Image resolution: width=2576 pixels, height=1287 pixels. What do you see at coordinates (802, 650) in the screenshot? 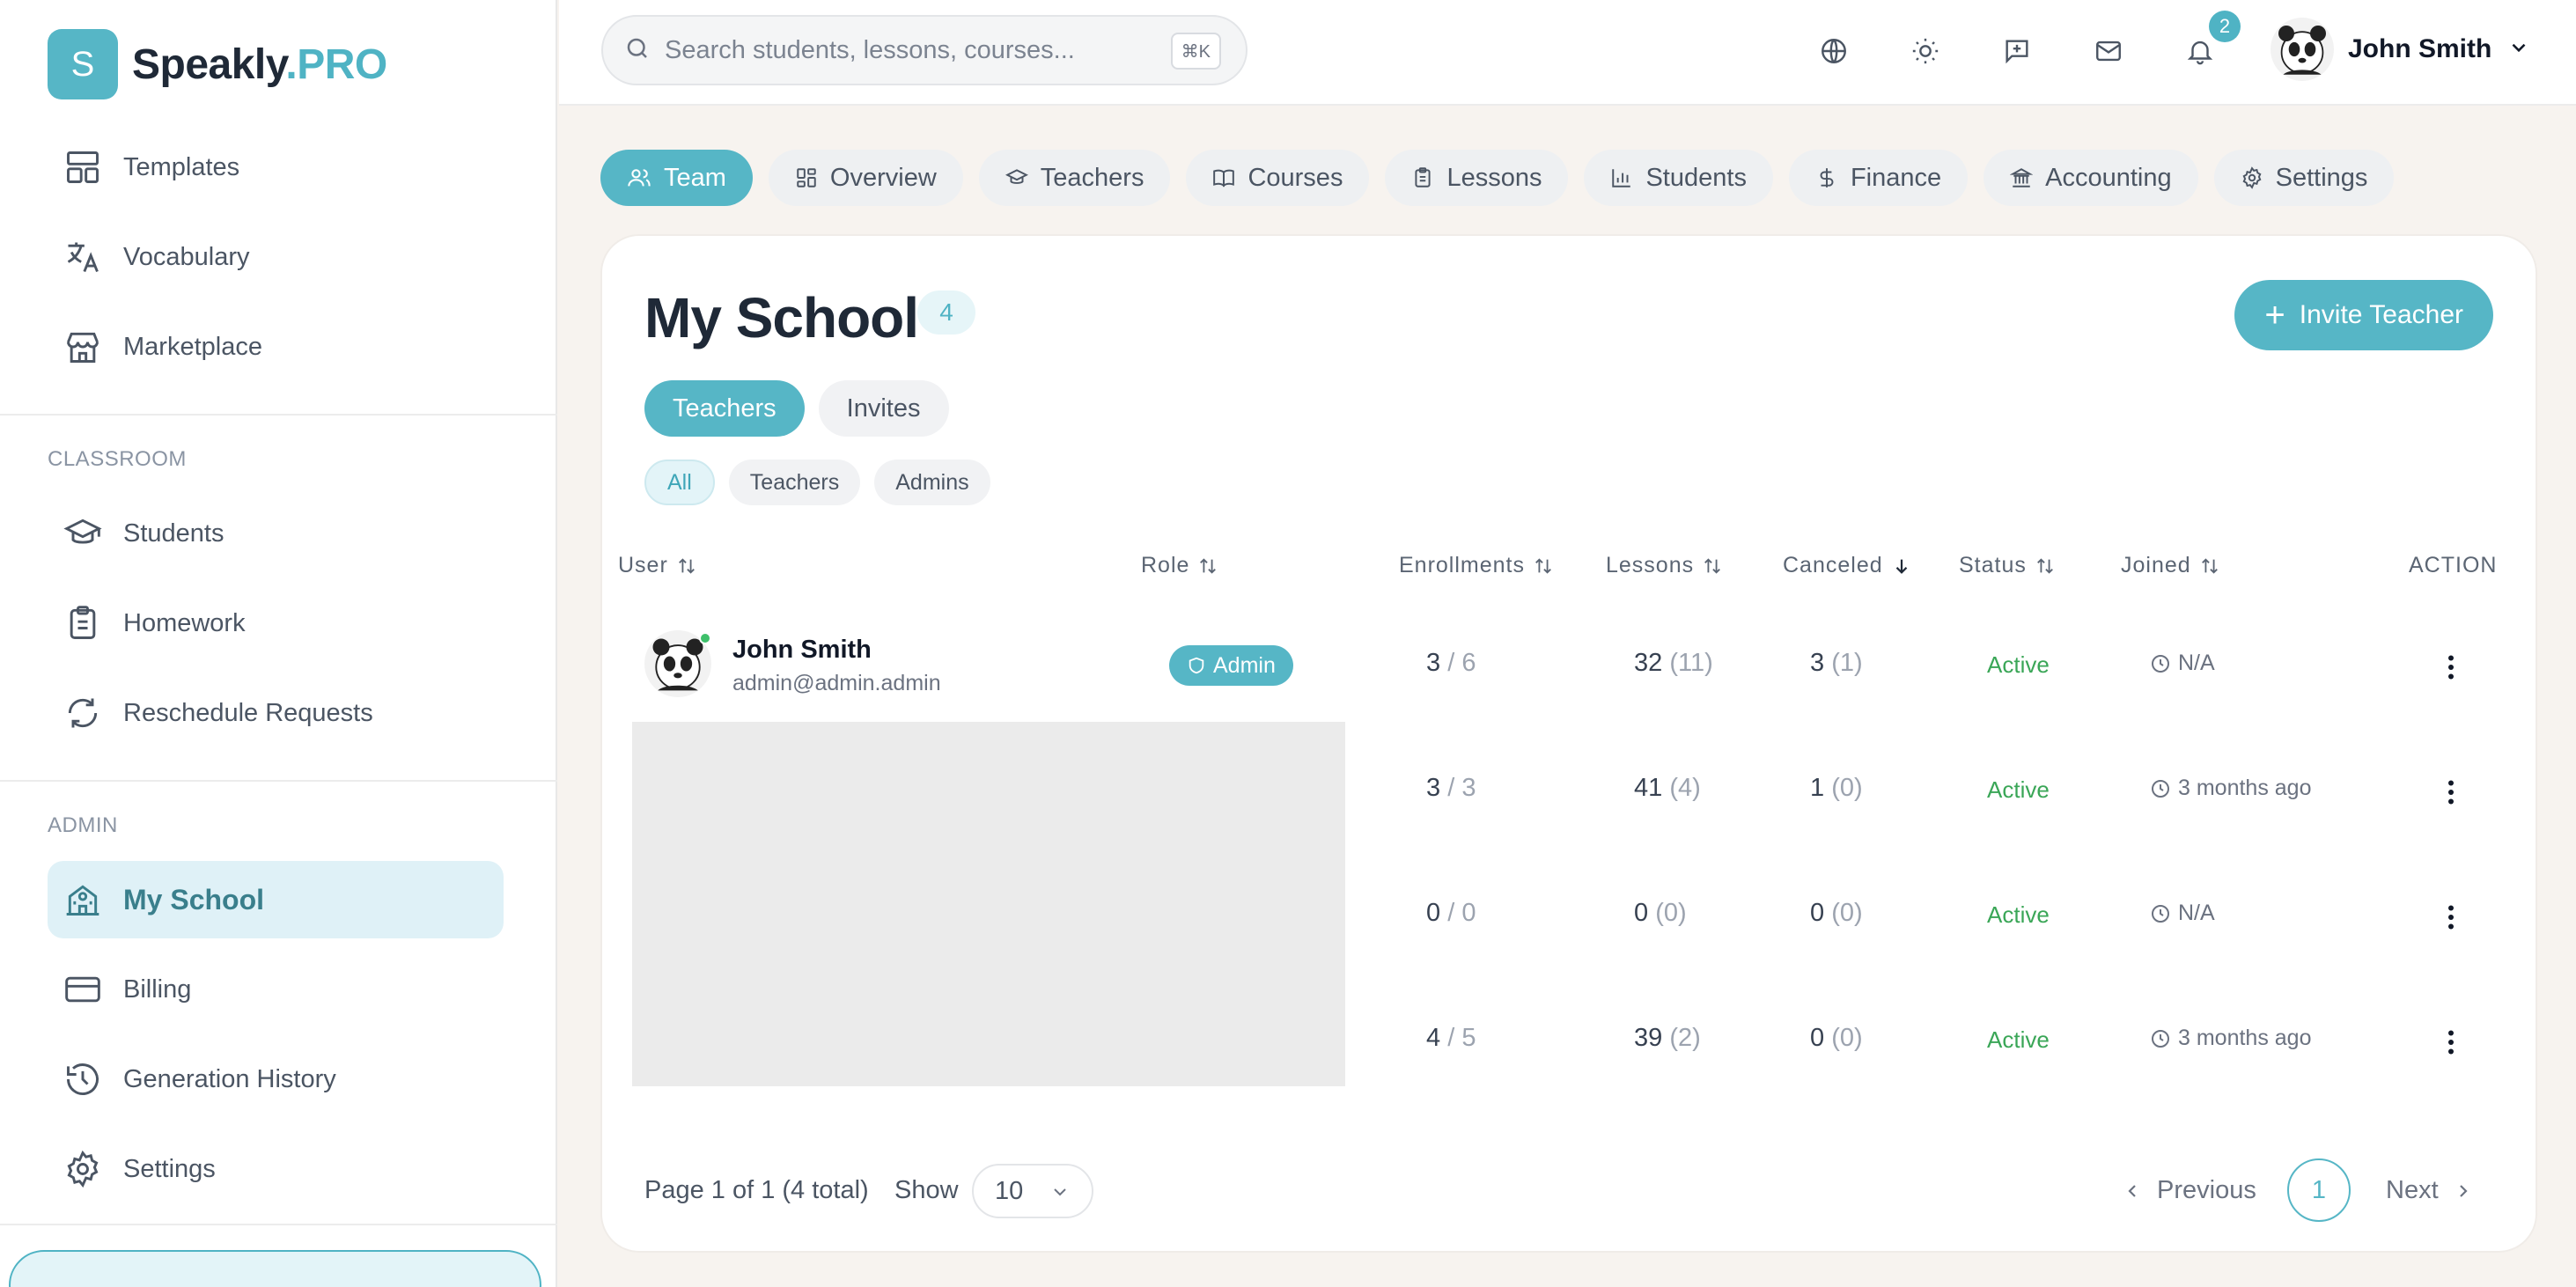
I see `user-name: John Smith` at bounding box center [802, 650].